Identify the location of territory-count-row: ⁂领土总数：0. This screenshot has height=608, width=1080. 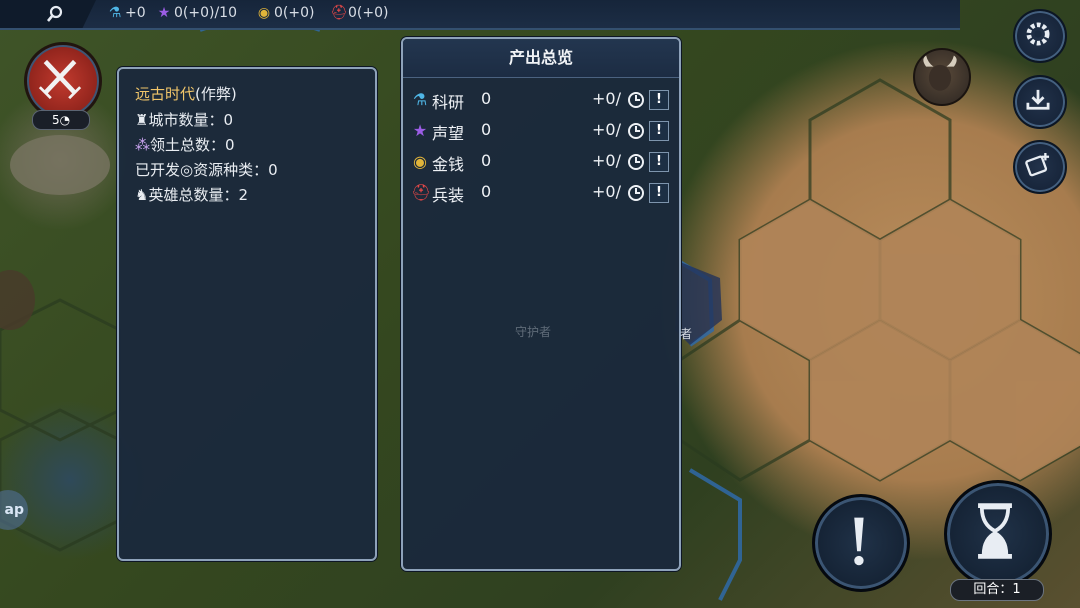
(185, 144).